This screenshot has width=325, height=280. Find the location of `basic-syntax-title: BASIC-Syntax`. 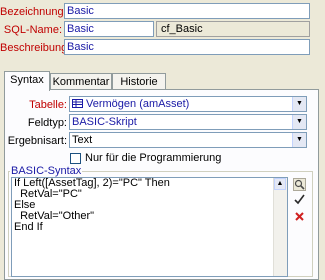

basic-syntax-title: BASIC-Syntax is located at coordinates (46, 171).